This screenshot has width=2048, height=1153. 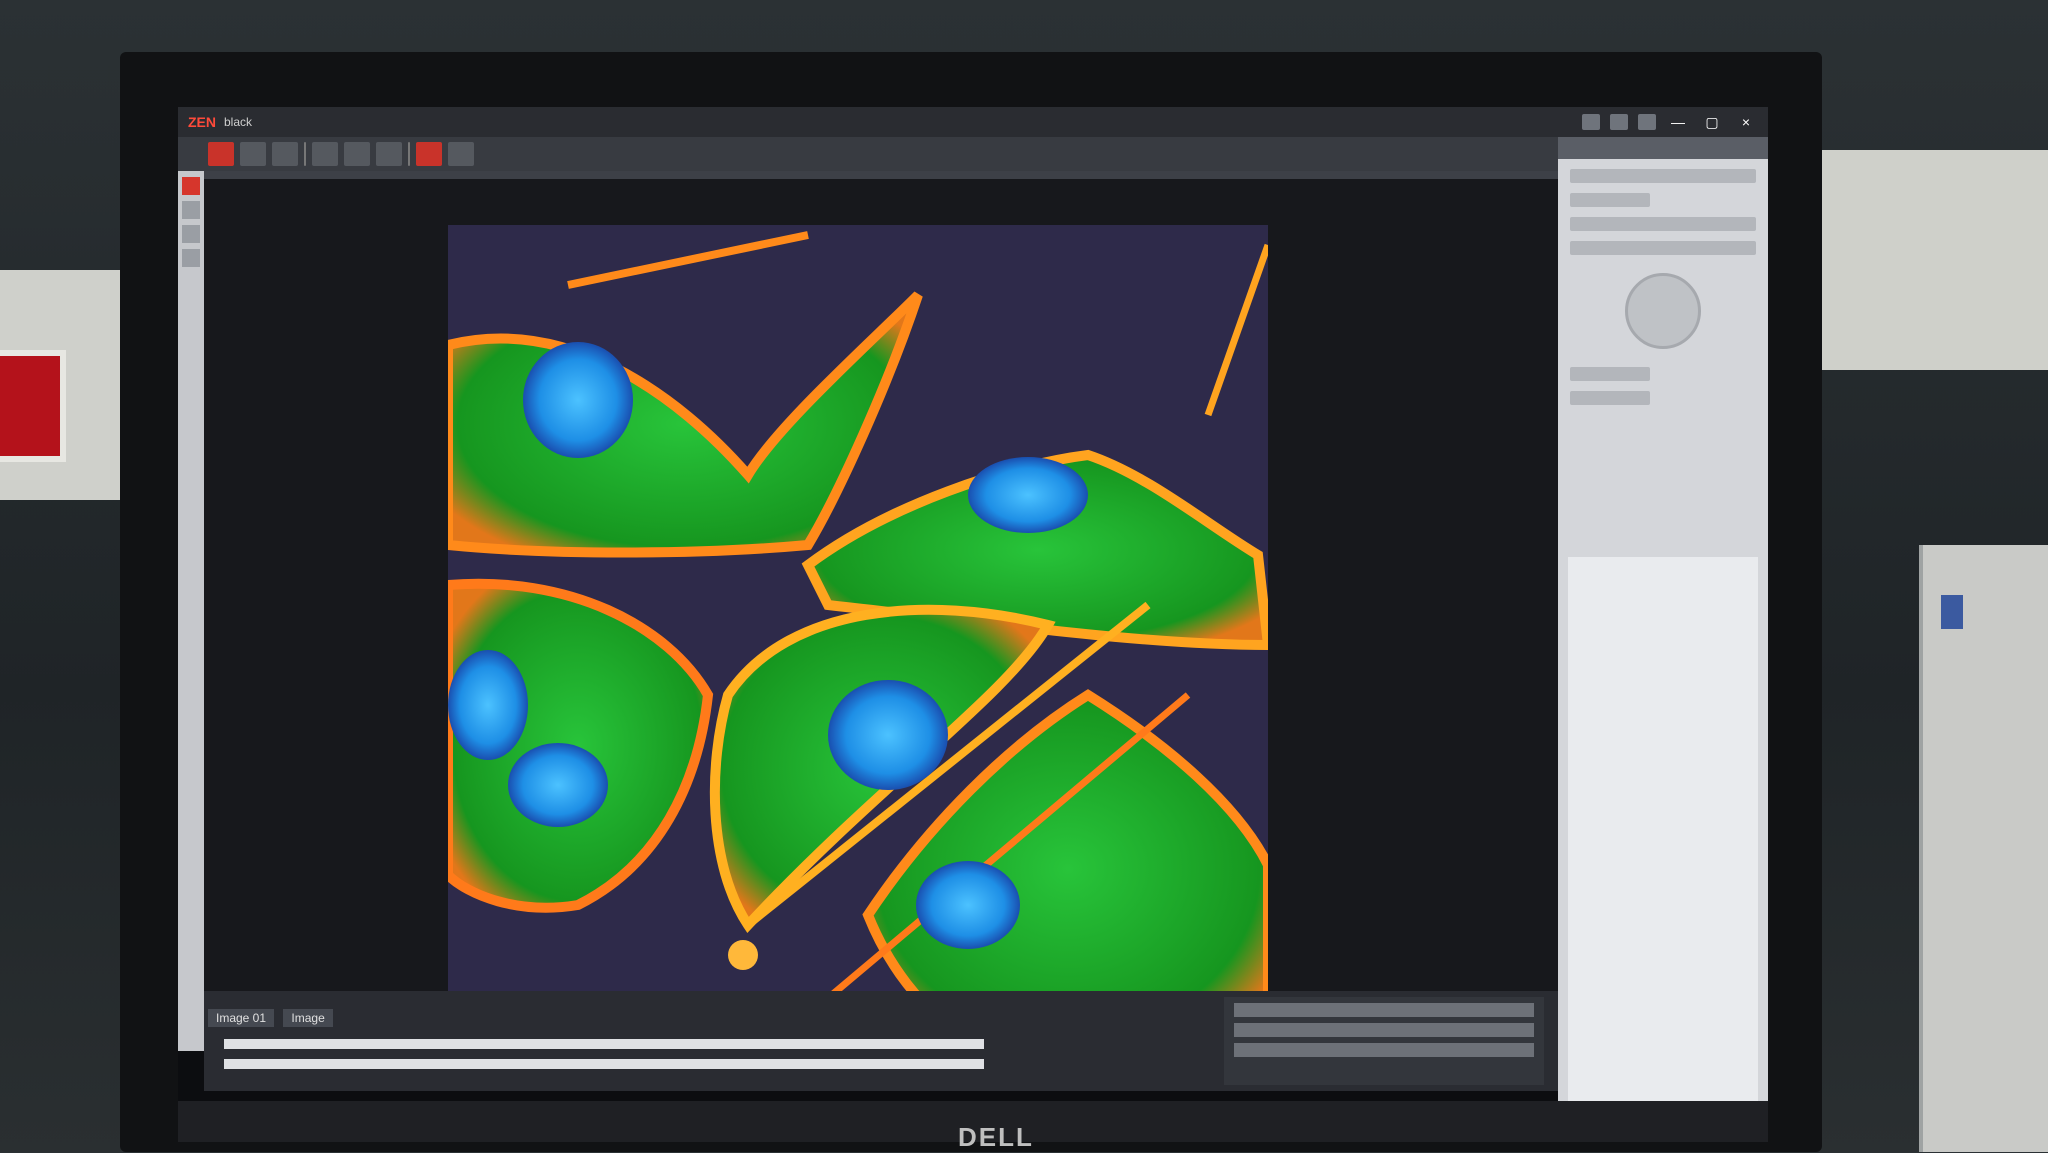 What do you see at coordinates (868, 154) in the screenshot?
I see `toolbar` at bounding box center [868, 154].